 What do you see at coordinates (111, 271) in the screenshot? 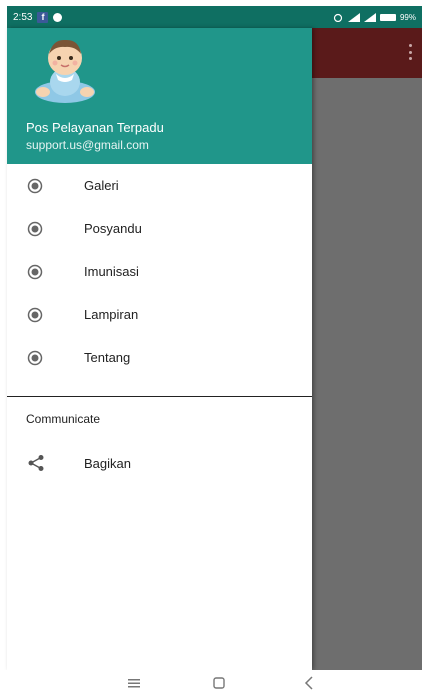
I see `menu-item-label: Imunisasi` at bounding box center [111, 271].